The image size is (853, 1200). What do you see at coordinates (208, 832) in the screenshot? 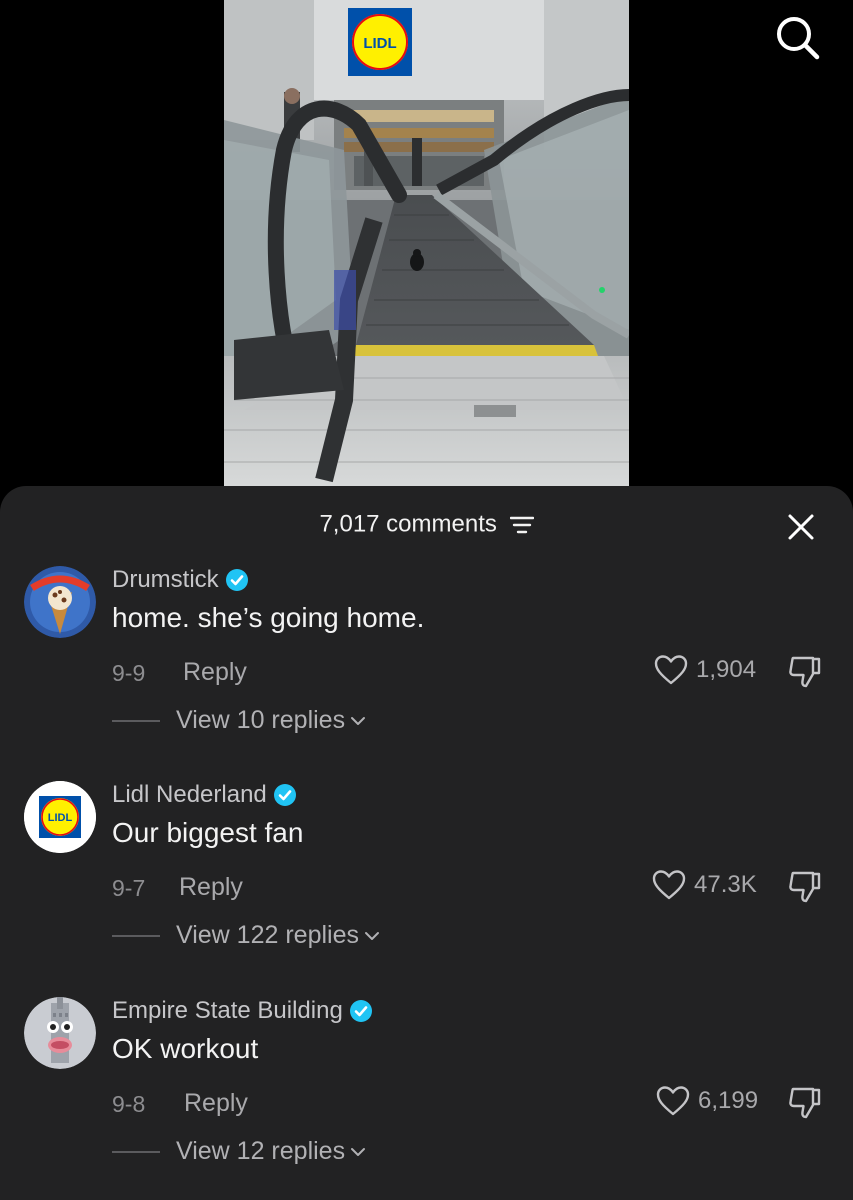
I see `comment-text: Our biggest fan` at bounding box center [208, 832].